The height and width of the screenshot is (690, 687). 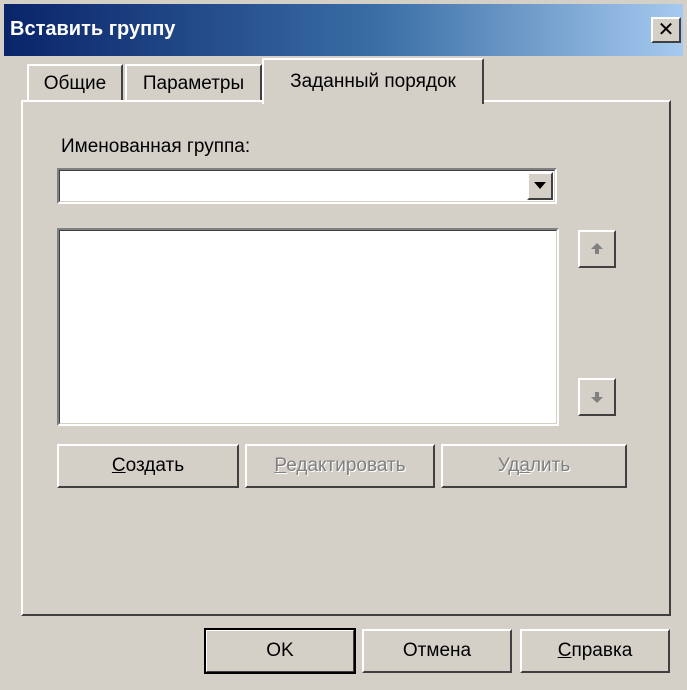 I want to click on cancel-button-label: Отмена, so click(x=437, y=650).